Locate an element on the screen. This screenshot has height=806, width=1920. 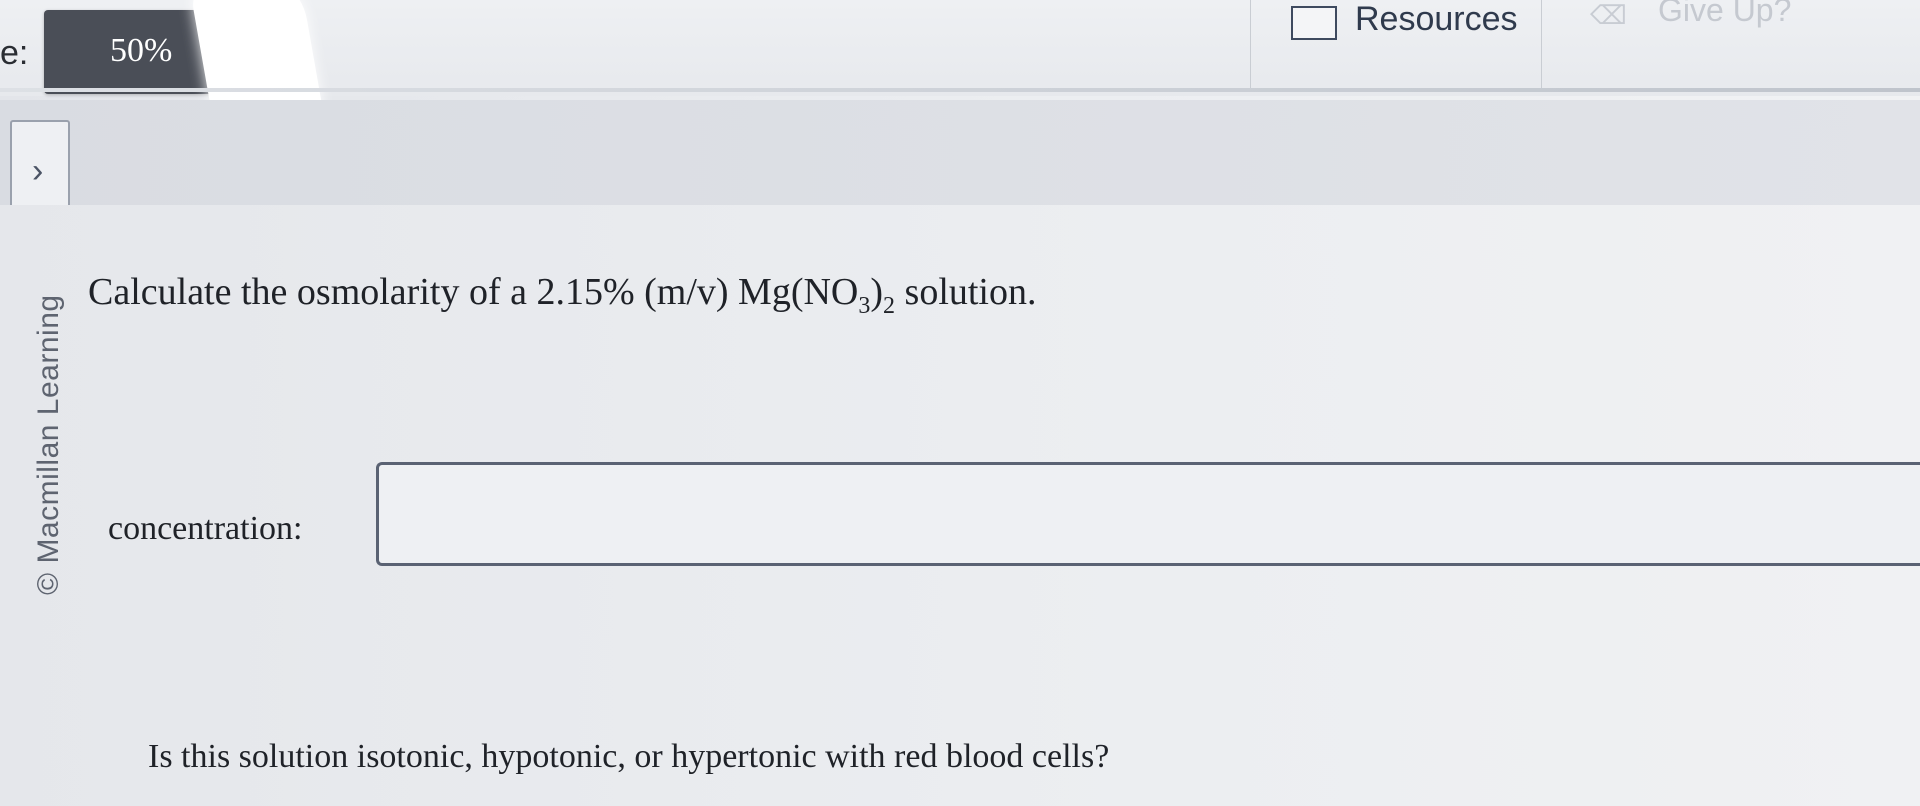
concentration-label: concentration: is located at coordinates (205, 528).